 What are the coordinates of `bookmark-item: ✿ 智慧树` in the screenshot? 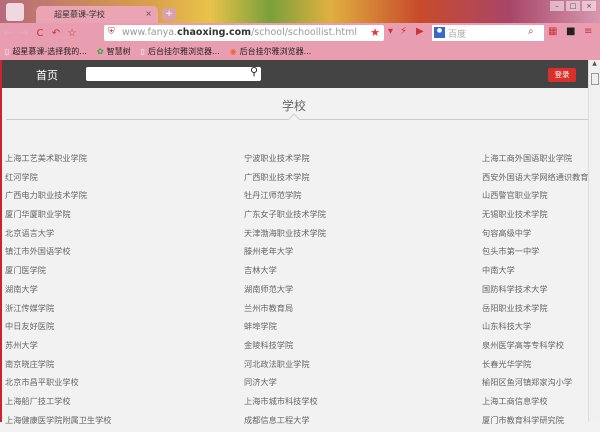 It's located at (114, 51).